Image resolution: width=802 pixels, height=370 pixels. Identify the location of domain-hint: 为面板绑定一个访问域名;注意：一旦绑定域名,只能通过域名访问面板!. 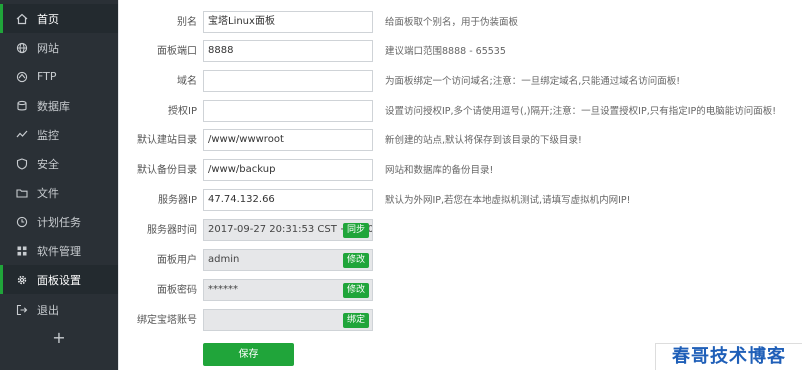
(533, 81).